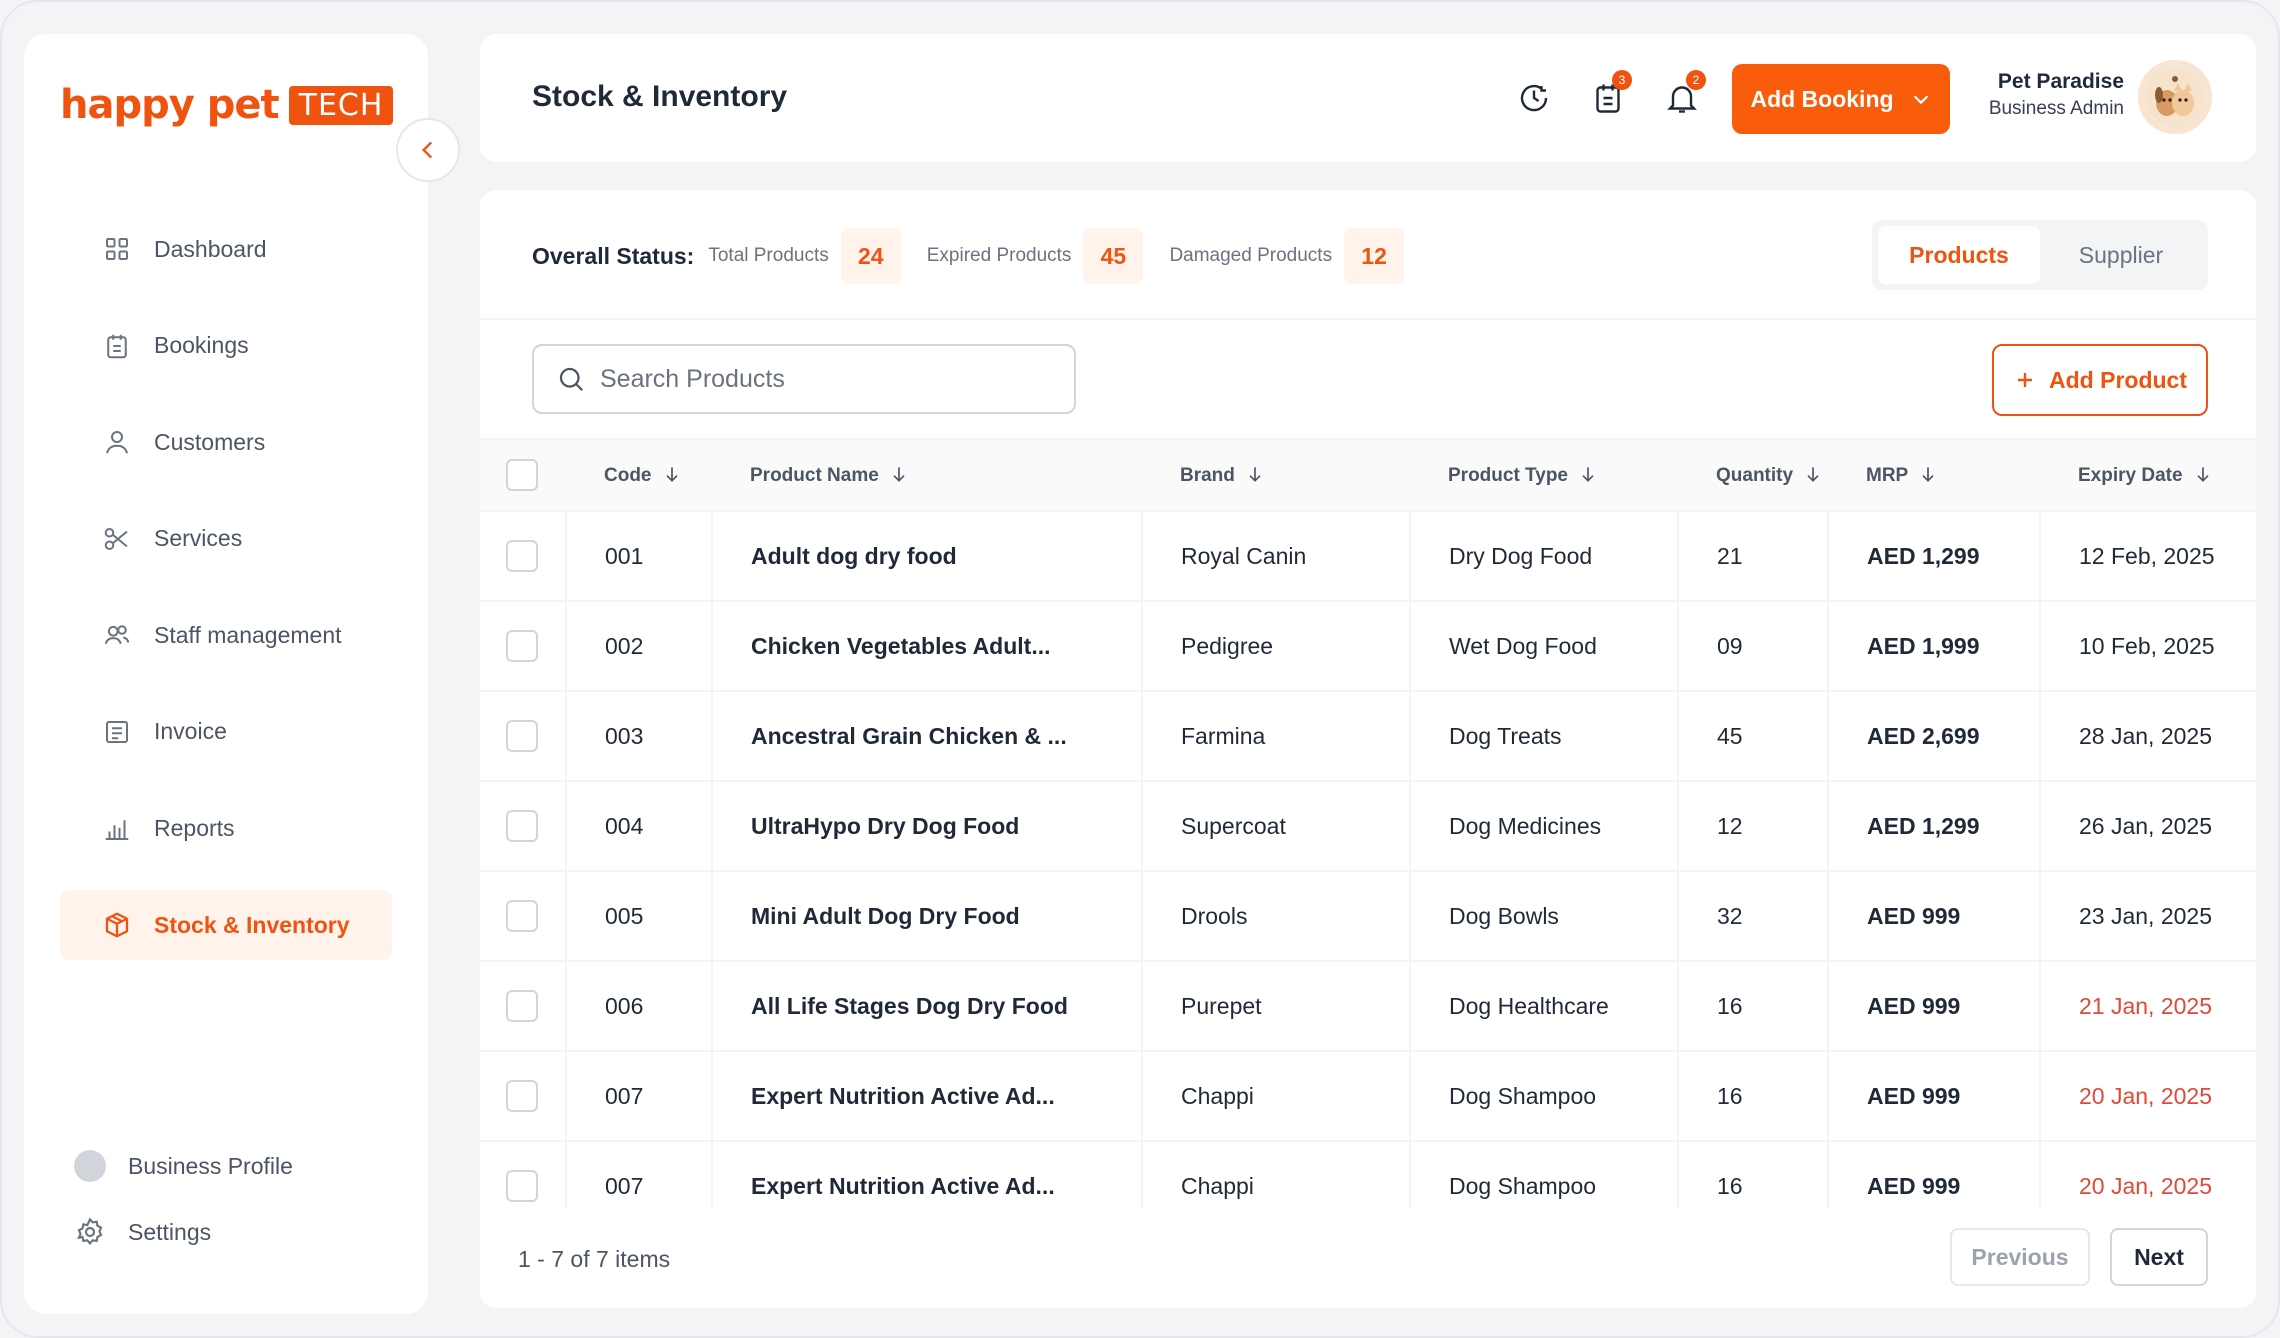  I want to click on cell-expiry-date: 20 Jan, 2025, so click(2147, 1096).